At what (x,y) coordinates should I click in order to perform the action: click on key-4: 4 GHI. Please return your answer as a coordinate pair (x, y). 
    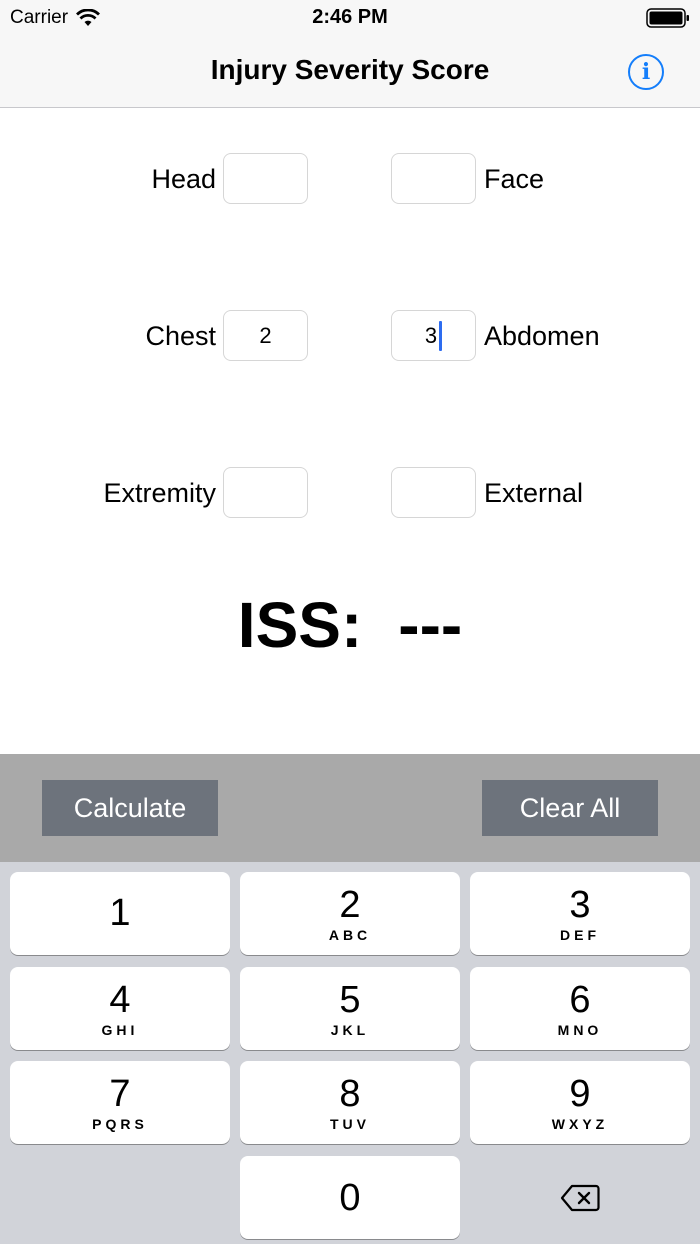
    Looking at the image, I should click on (120, 1008).